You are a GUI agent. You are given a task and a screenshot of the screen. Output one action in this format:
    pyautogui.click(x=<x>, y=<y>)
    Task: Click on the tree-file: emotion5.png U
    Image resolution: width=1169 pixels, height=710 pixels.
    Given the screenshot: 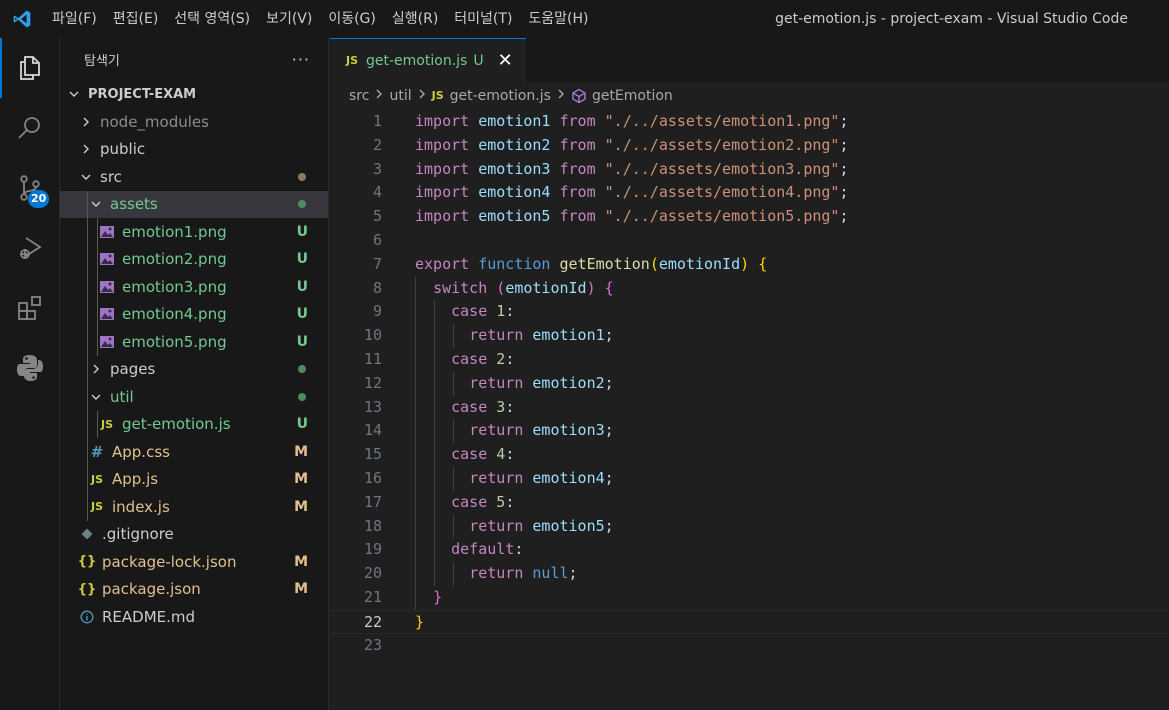 What is the action you would take?
    pyautogui.click(x=194, y=342)
    